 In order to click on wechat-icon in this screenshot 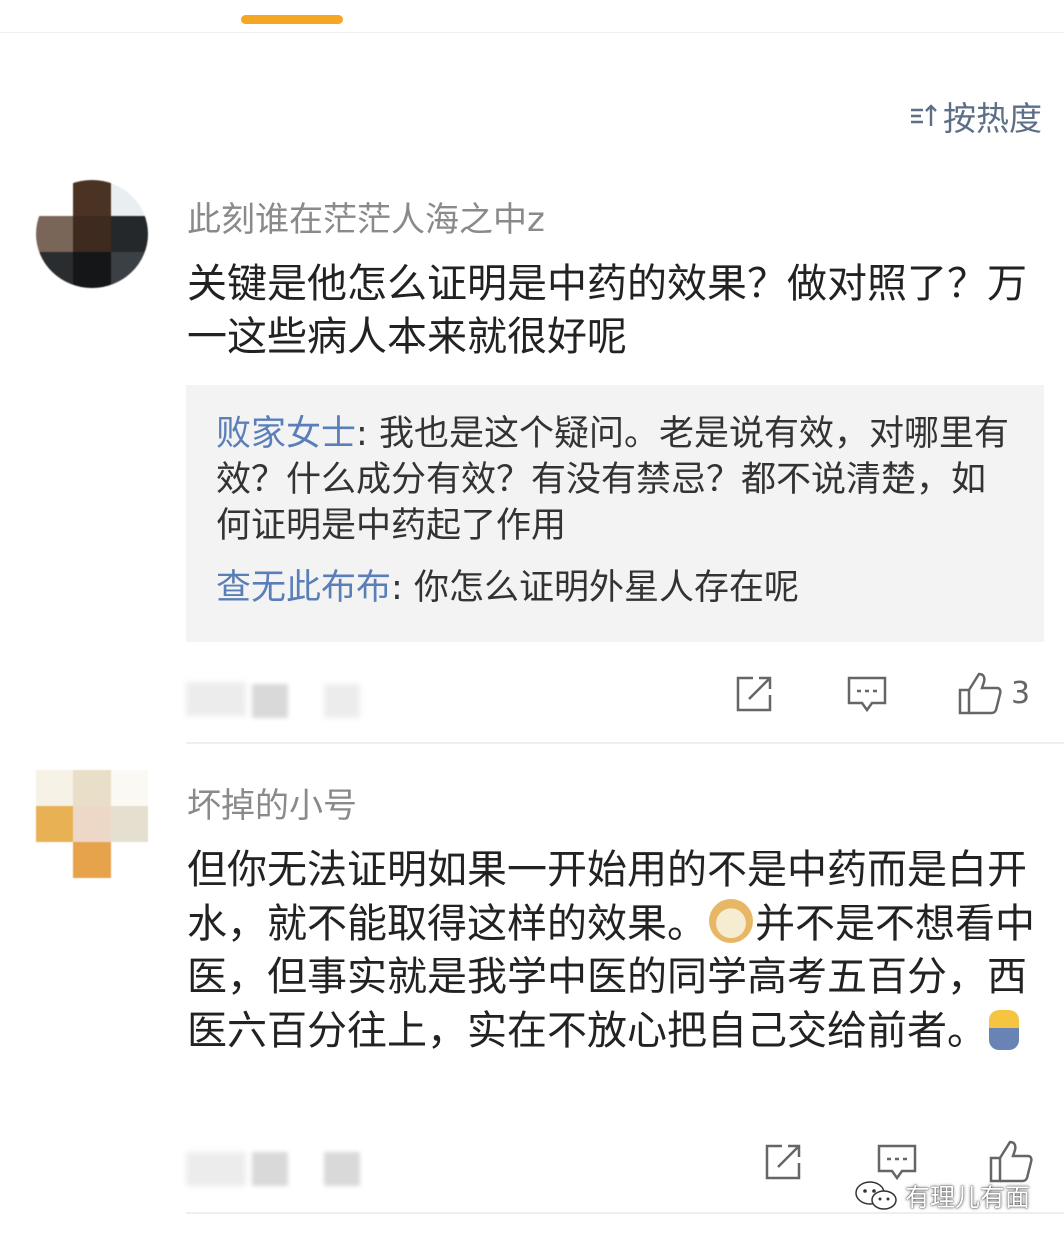, I will do `click(876, 1195)`.